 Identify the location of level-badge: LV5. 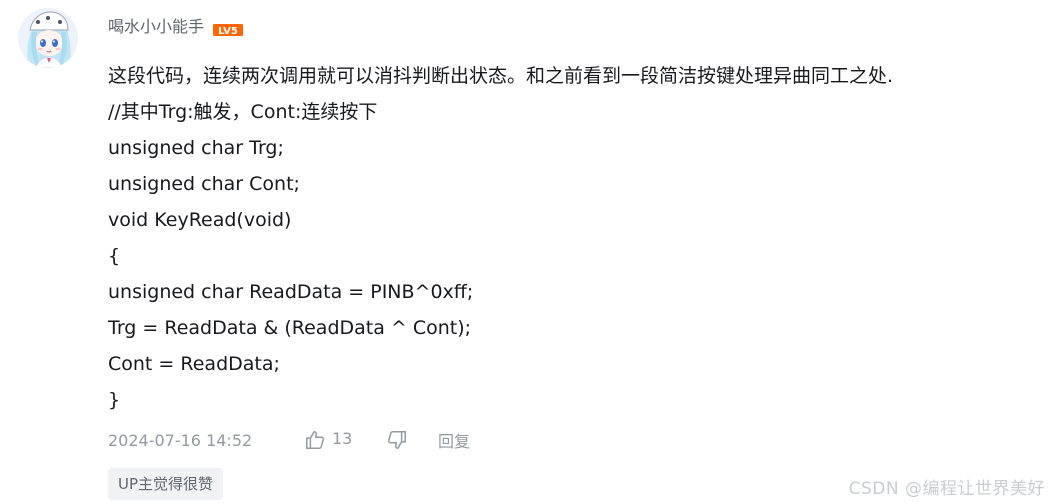
(228, 29).